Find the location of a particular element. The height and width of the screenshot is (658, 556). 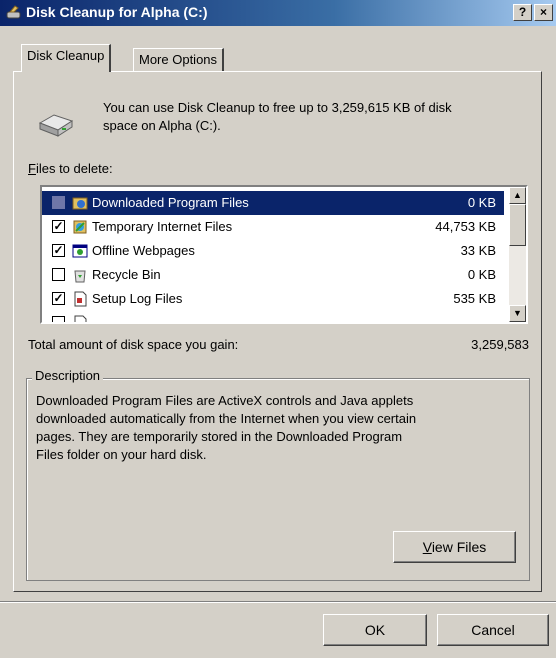

file-icon is located at coordinates (80, 318).